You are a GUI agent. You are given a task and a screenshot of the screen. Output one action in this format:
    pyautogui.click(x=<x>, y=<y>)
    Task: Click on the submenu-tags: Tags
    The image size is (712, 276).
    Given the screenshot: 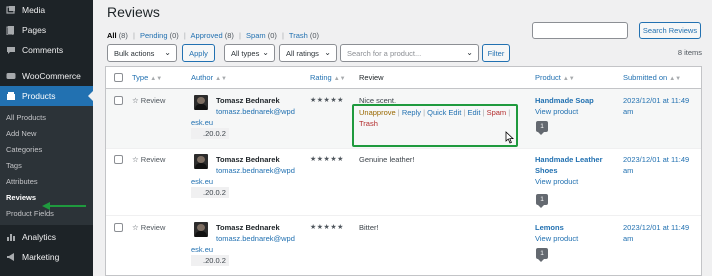 What is the action you would take?
    pyautogui.click(x=46, y=165)
    